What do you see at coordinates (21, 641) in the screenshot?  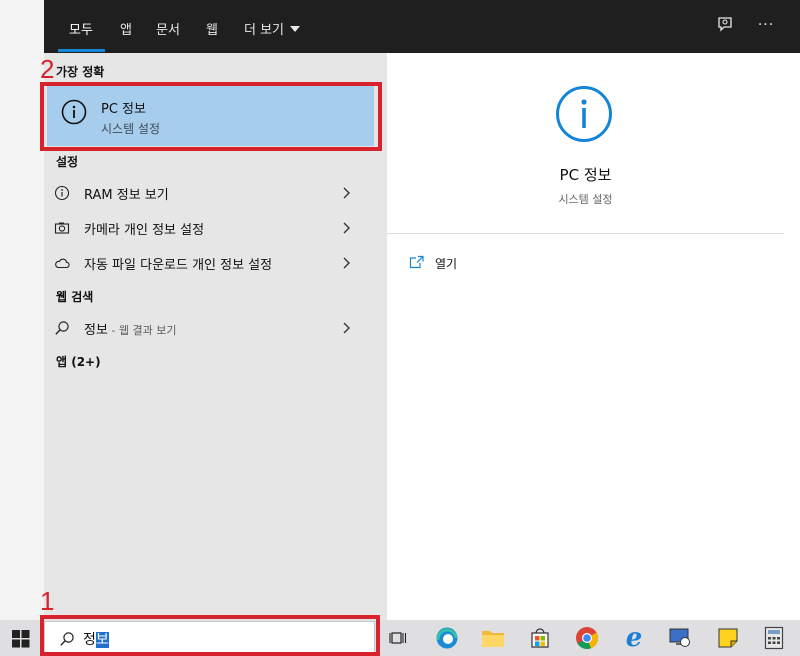 I see `windows-start-icon` at bounding box center [21, 641].